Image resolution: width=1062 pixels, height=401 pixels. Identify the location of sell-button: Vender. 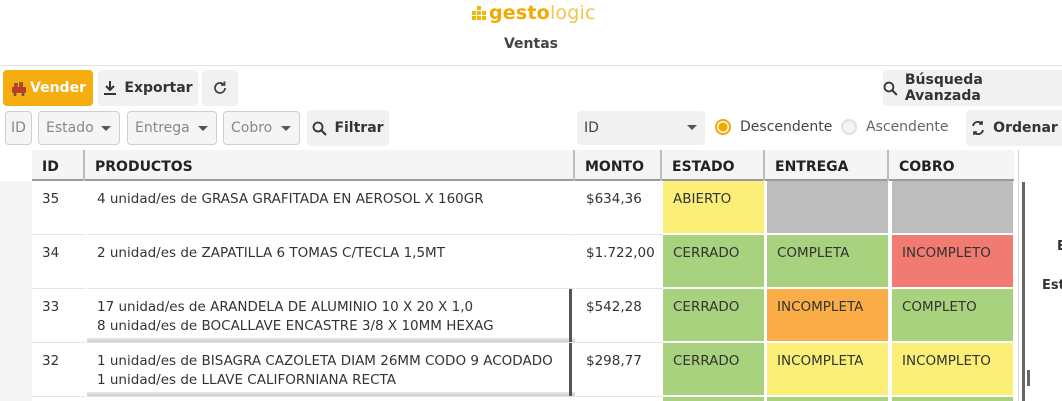
(48, 88).